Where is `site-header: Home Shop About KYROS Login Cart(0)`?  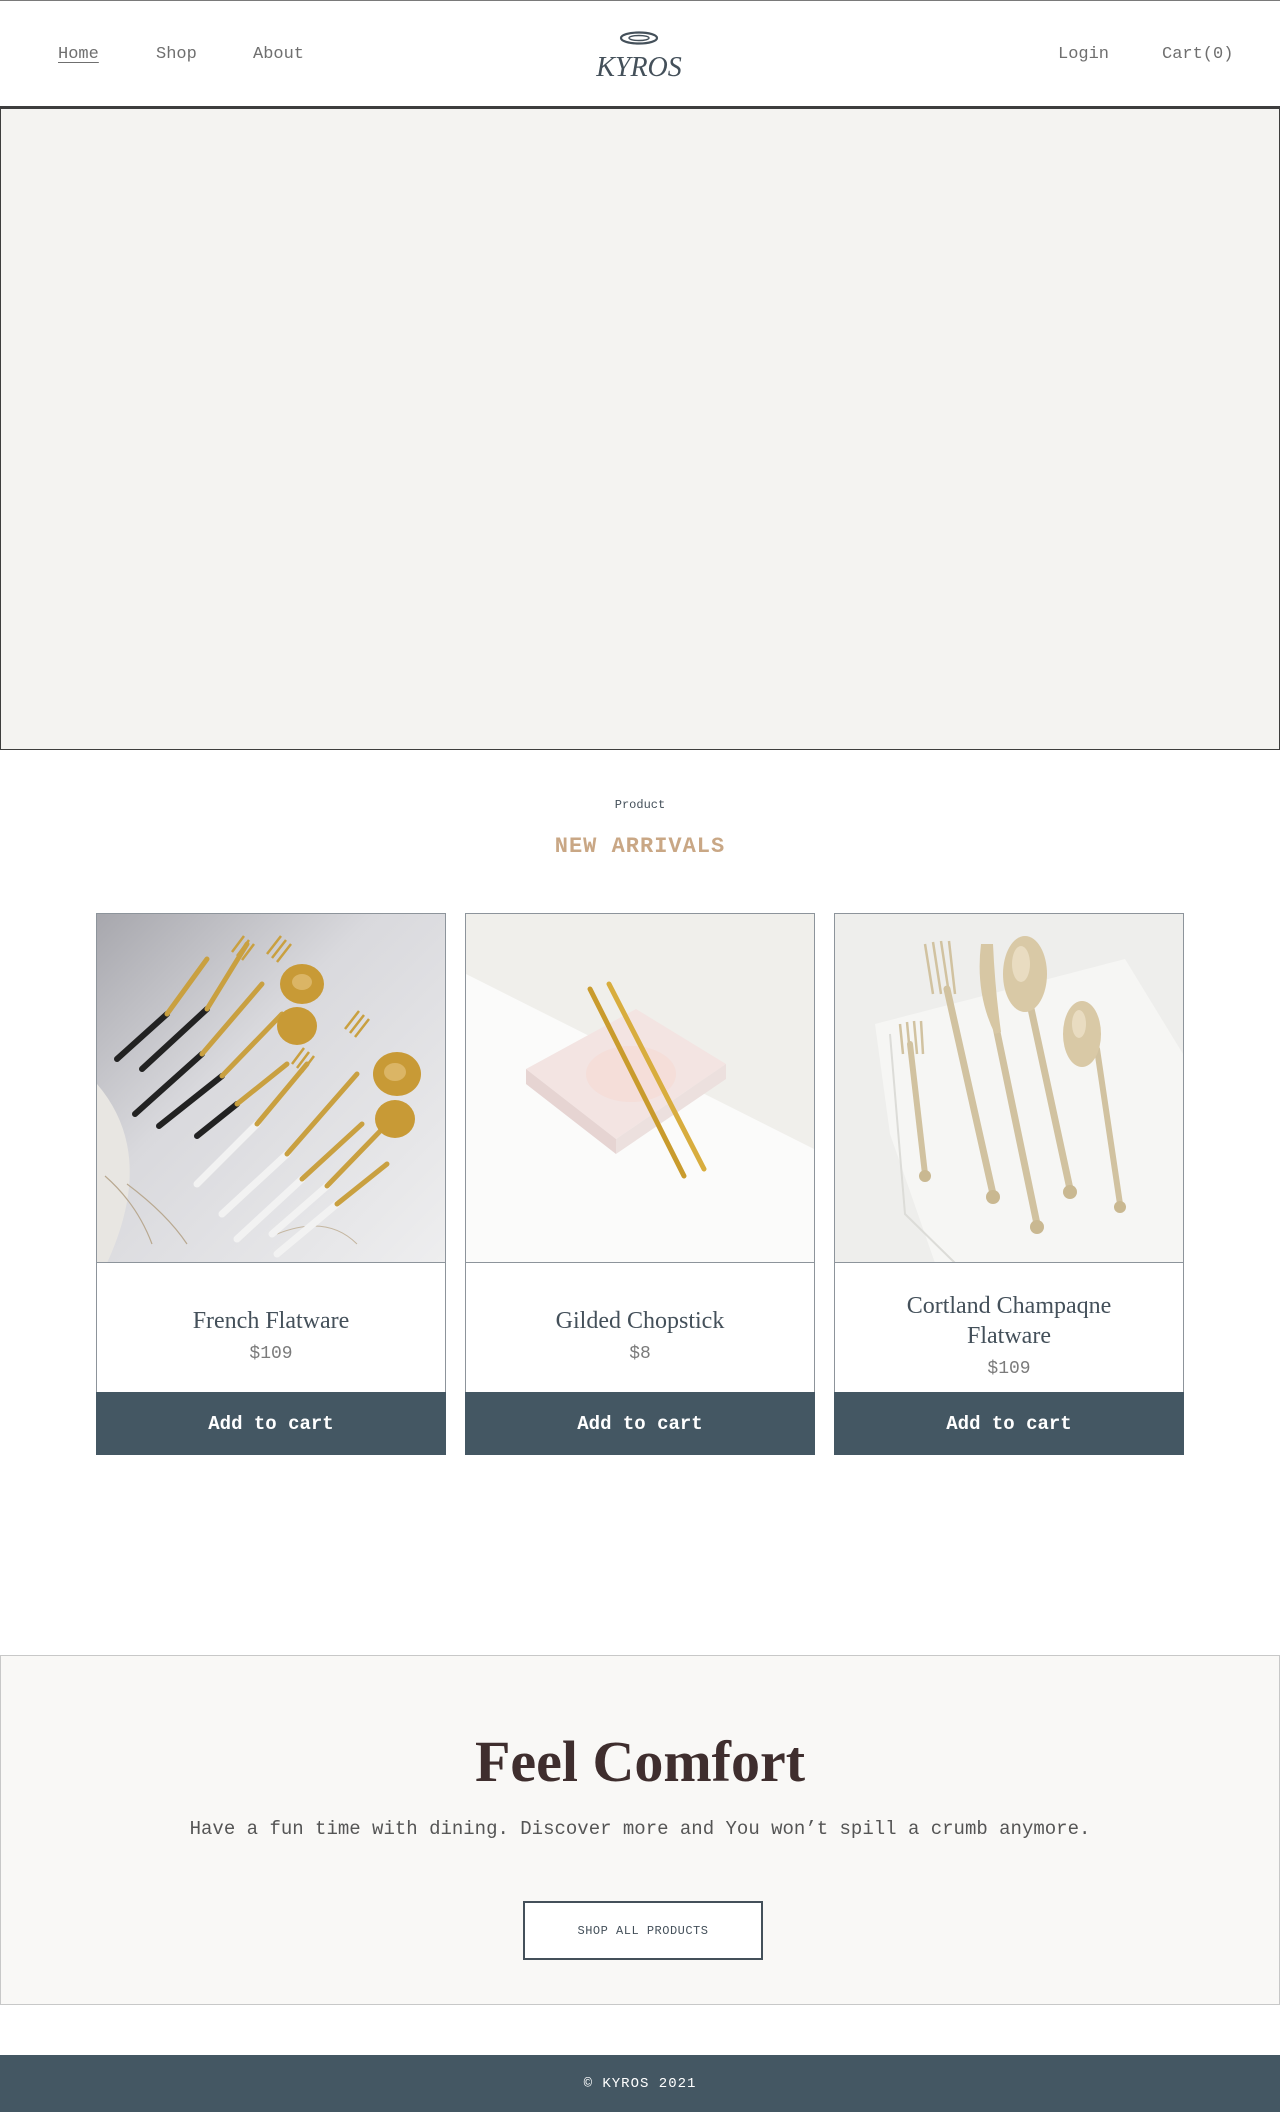
site-header: Home Shop About KYROS Login Cart(0) is located at coordinates (640, 54).